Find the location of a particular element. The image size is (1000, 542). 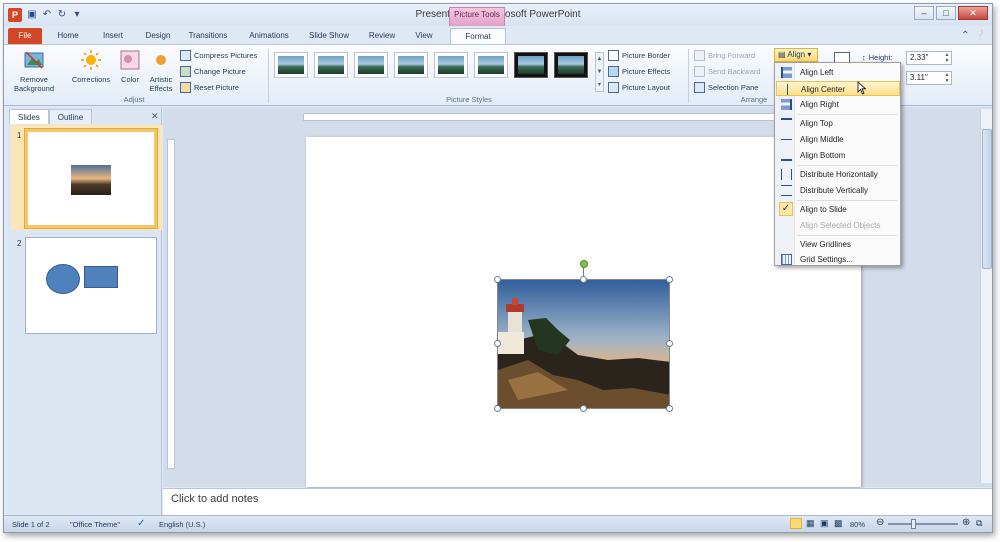

picture-effects-icon is located at coordinates (613, 71).